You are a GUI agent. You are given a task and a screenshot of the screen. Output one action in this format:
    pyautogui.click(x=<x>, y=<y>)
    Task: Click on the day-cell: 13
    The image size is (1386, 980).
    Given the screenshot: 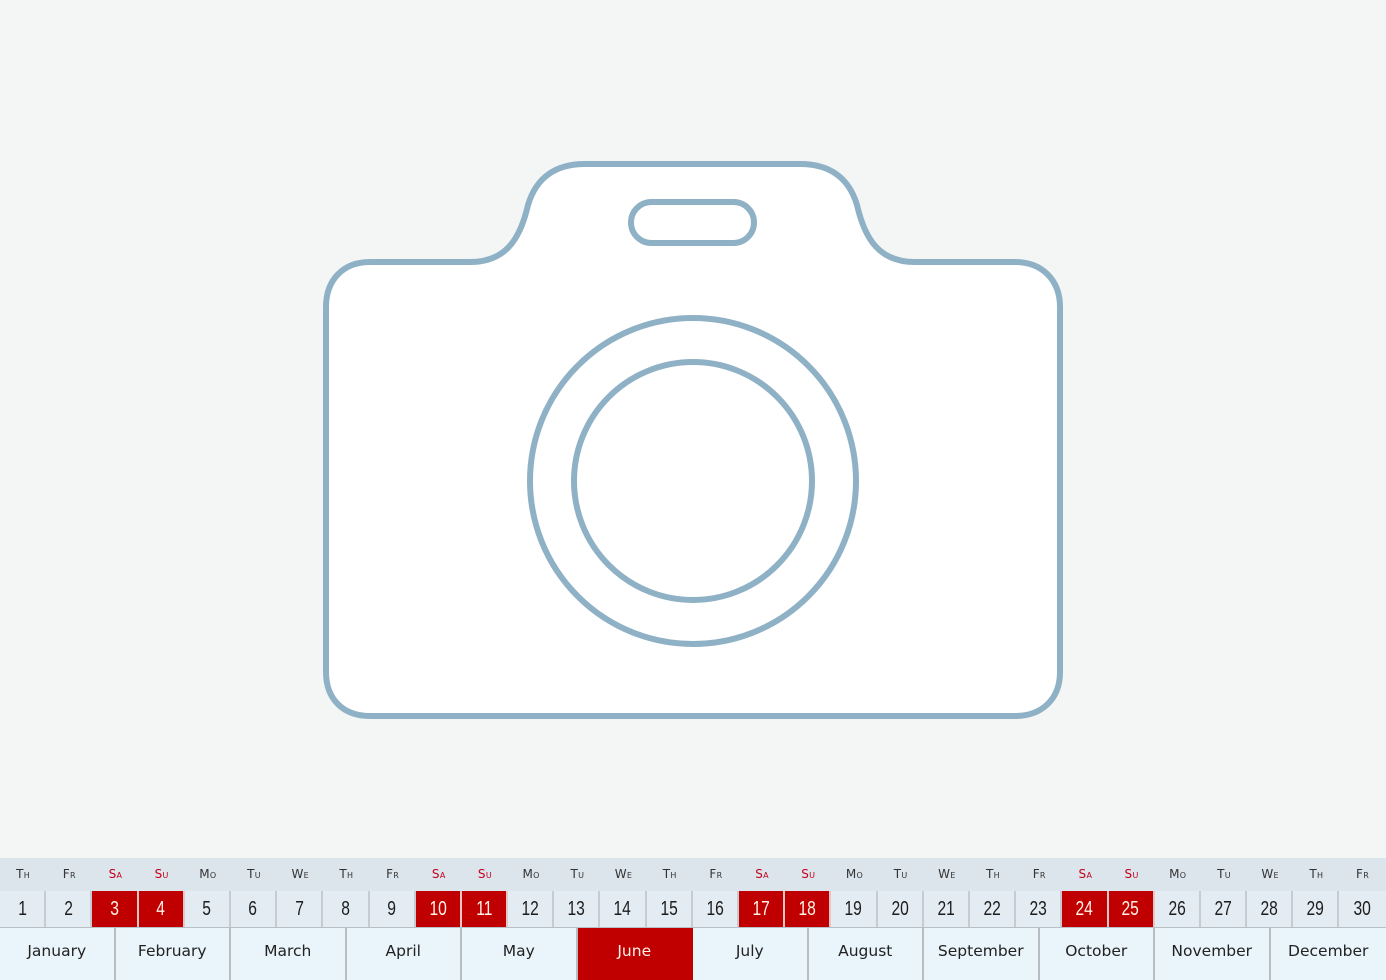 What is the action you would take?
    pyautogui.click(x=577, y=909)
    